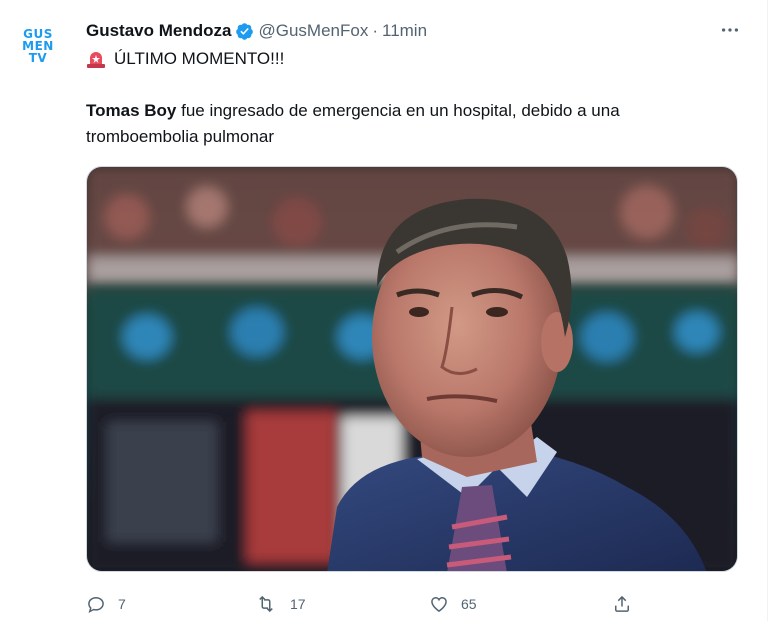 This screenshot has width=768, height=621. Describe the element at coordinates (730, 30) in the screenshot. I see `more-icon` at that location.